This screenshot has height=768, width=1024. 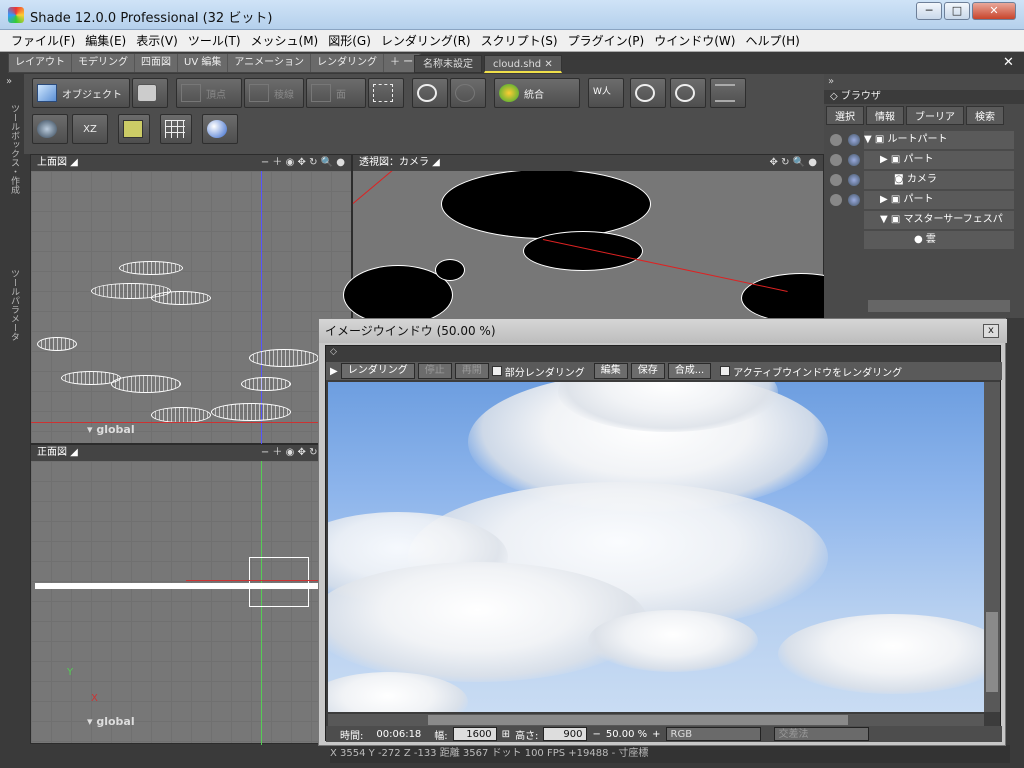 What do you see at coordinates (991, 331) in the screenshot?
I see `image-window-close-button: x` at bounding box center [991, 331].